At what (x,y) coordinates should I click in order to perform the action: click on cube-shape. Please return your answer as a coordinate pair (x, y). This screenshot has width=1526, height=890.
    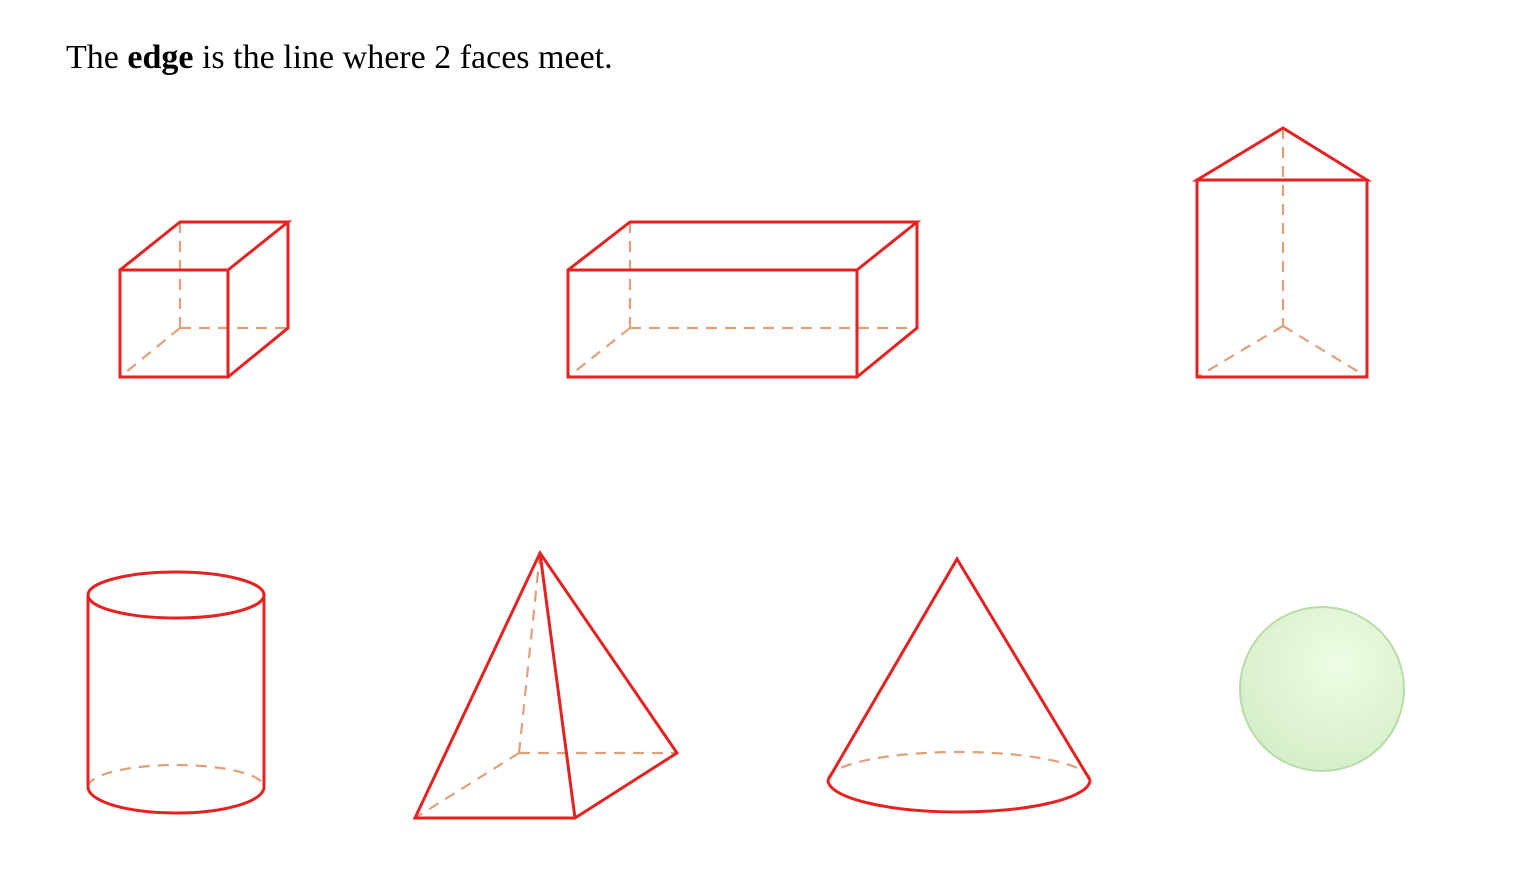
    Looking at the image, I should click on (205, 299).